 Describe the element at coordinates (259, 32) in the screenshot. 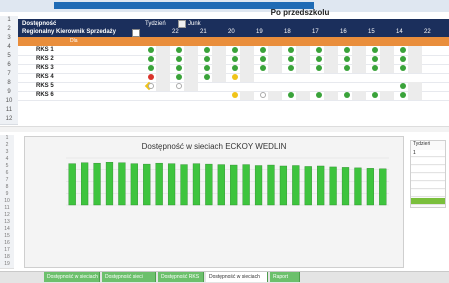

I see `week-column-header: 19` at that location.